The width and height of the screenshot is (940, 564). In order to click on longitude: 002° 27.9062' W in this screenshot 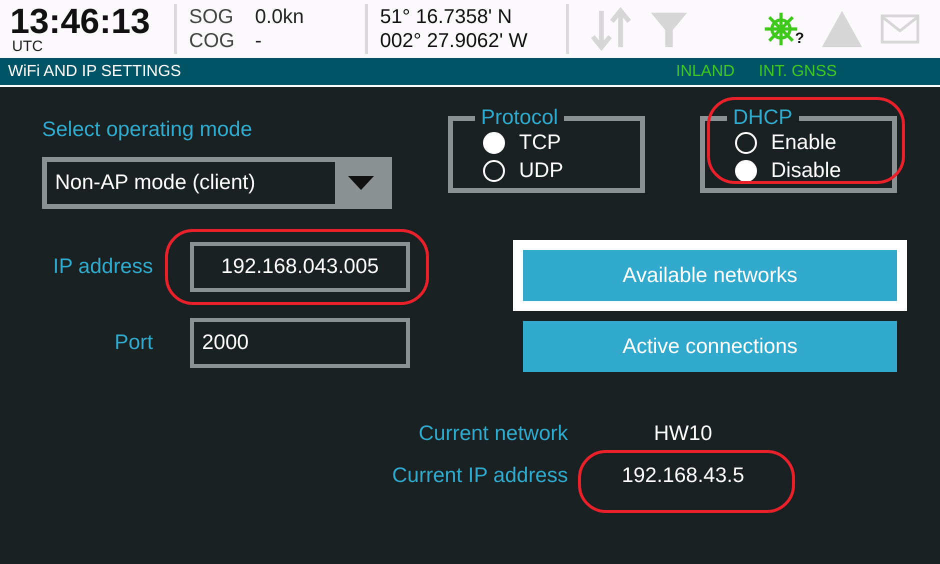, I will do `click(454, 41)`.